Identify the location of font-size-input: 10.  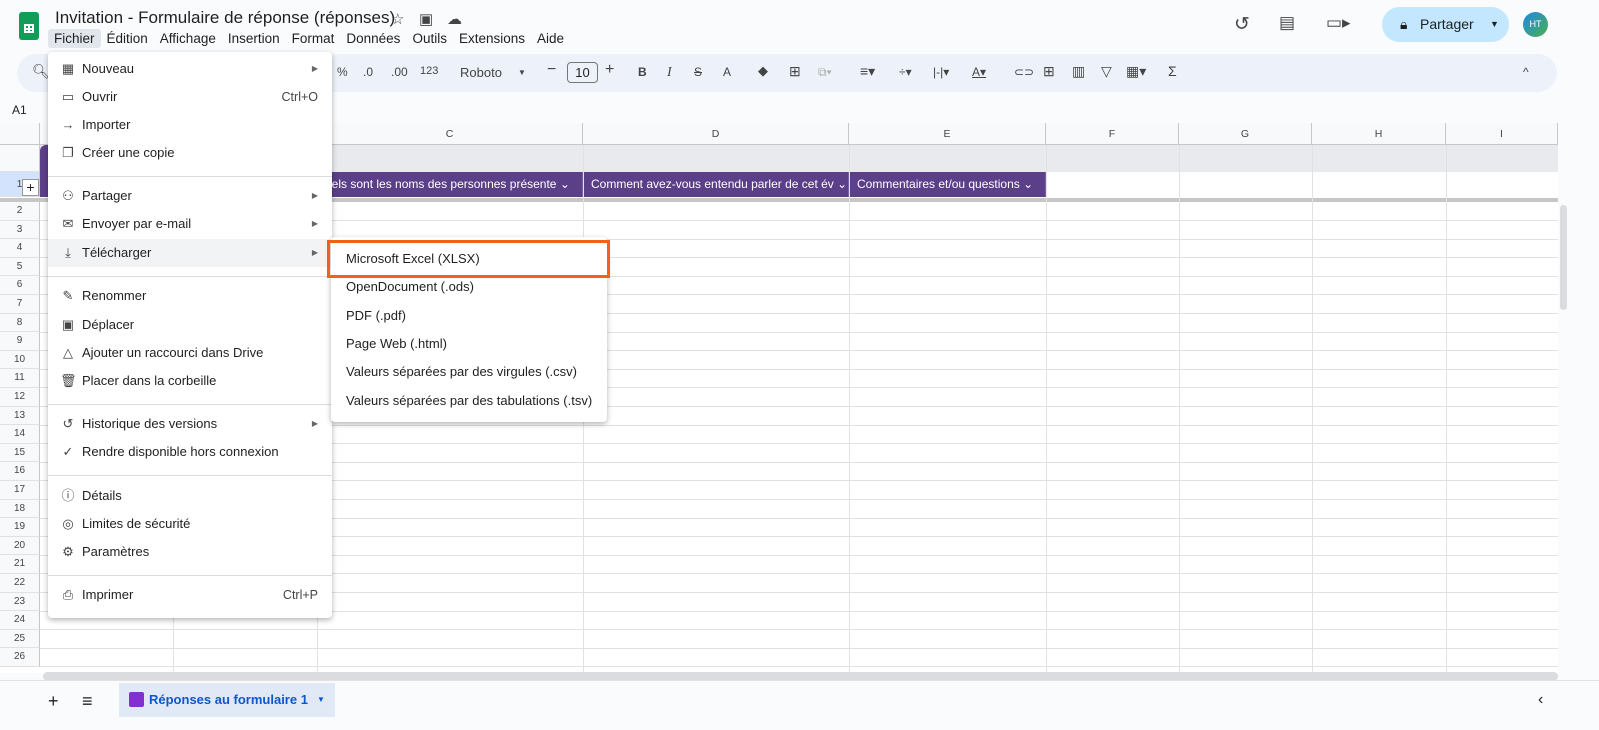
(582, 72).